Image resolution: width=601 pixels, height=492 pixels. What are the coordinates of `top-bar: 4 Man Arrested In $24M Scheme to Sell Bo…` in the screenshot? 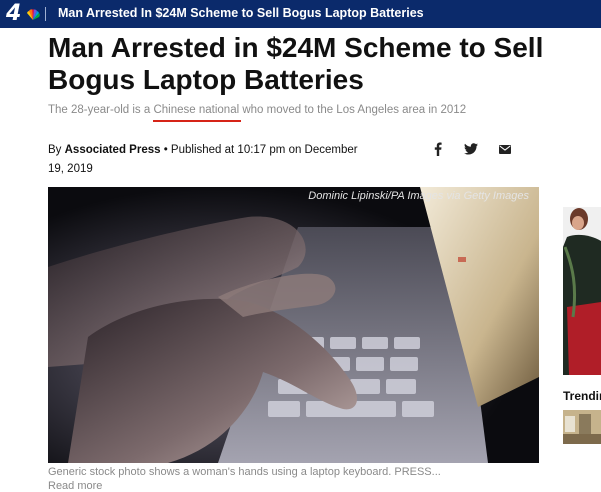 It's located at (300, 14).